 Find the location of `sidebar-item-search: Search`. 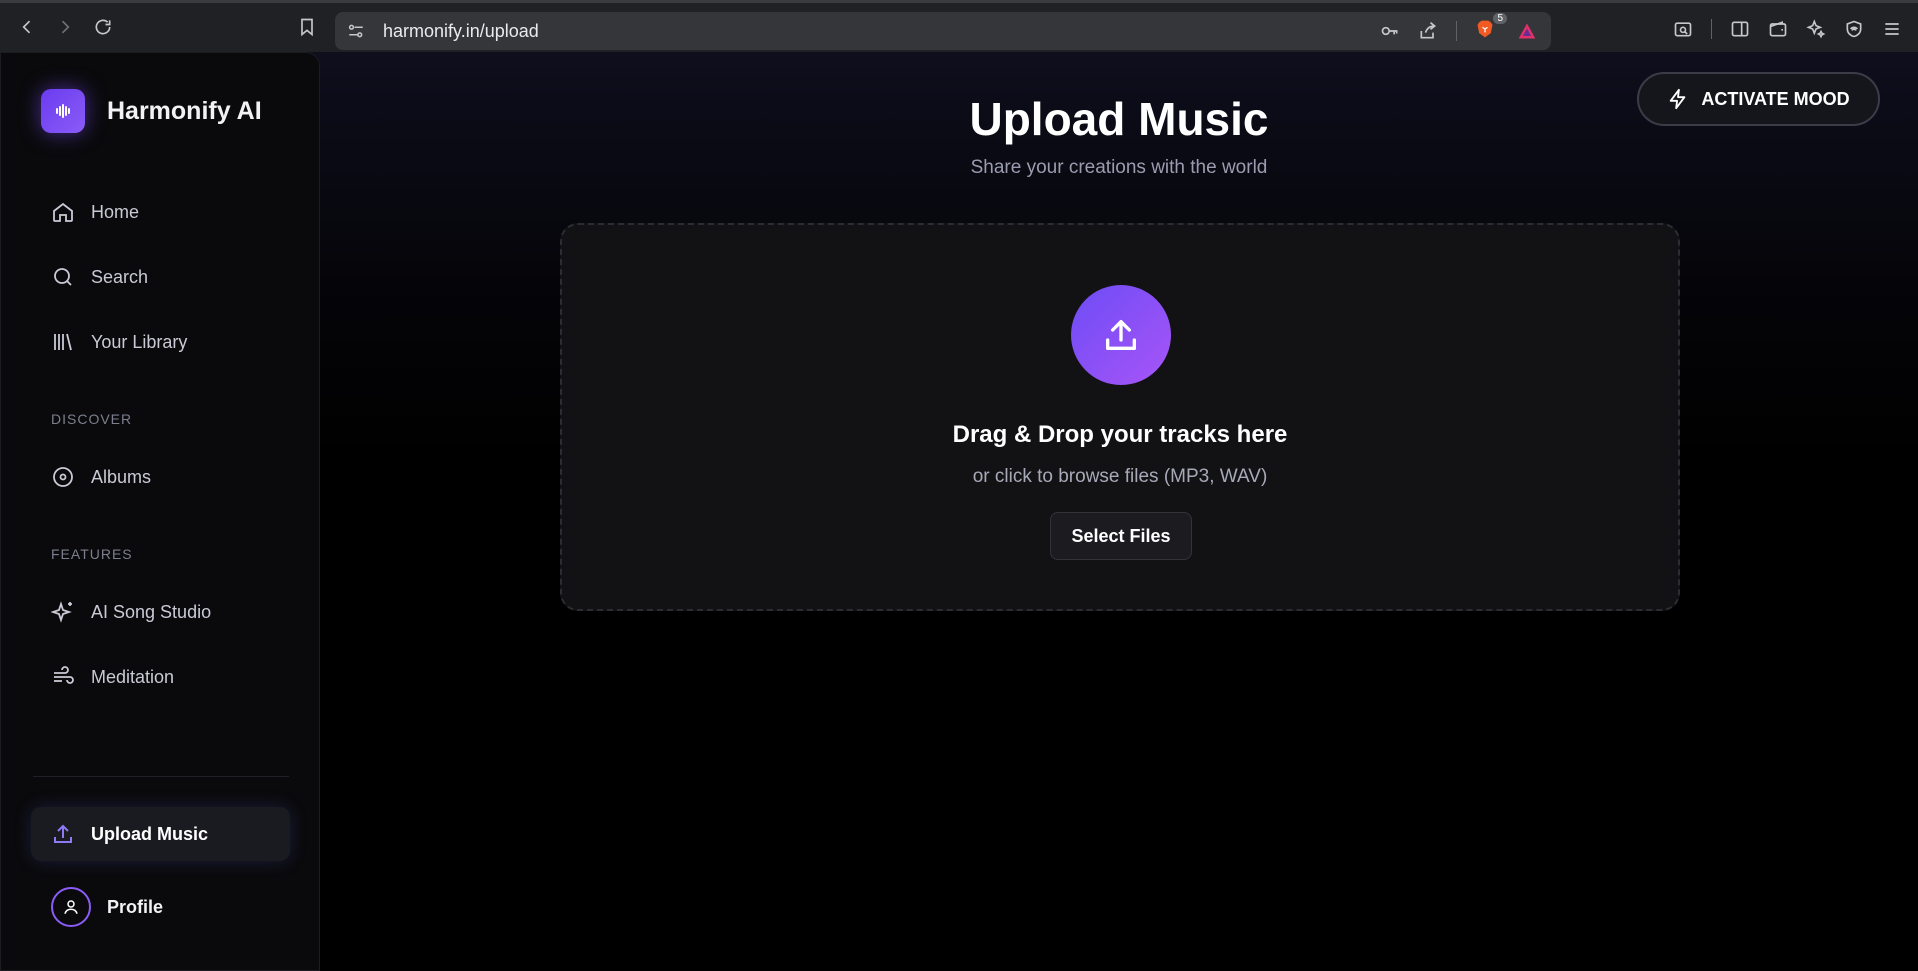

sidebar-item-search: Search is located at coordinates (99, 277).